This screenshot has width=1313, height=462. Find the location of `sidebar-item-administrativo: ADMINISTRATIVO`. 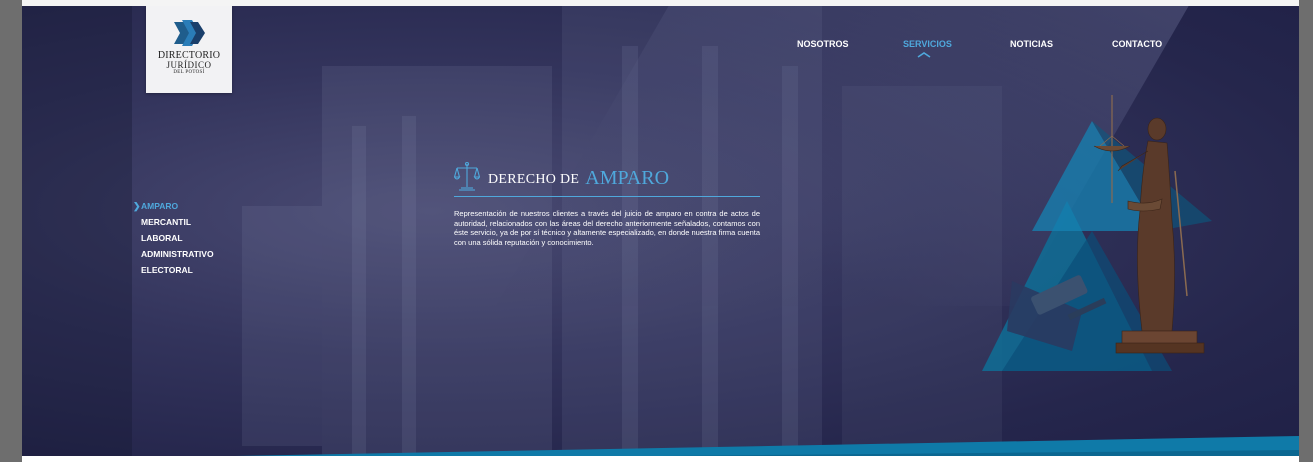

sidebar-item-administrativo: ADMINISTRATIVO is located at coordinates (173, 254).